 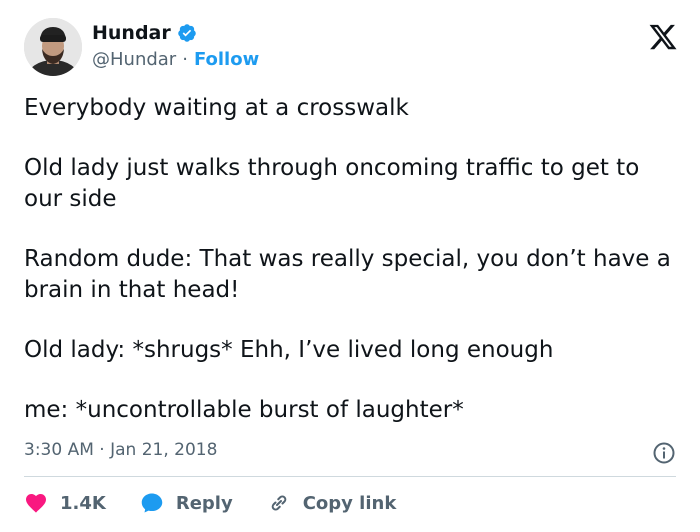 I want to click on tweet-paragraph: me: *uncontrollable burst of laughter*, so click(x=244, y=410).